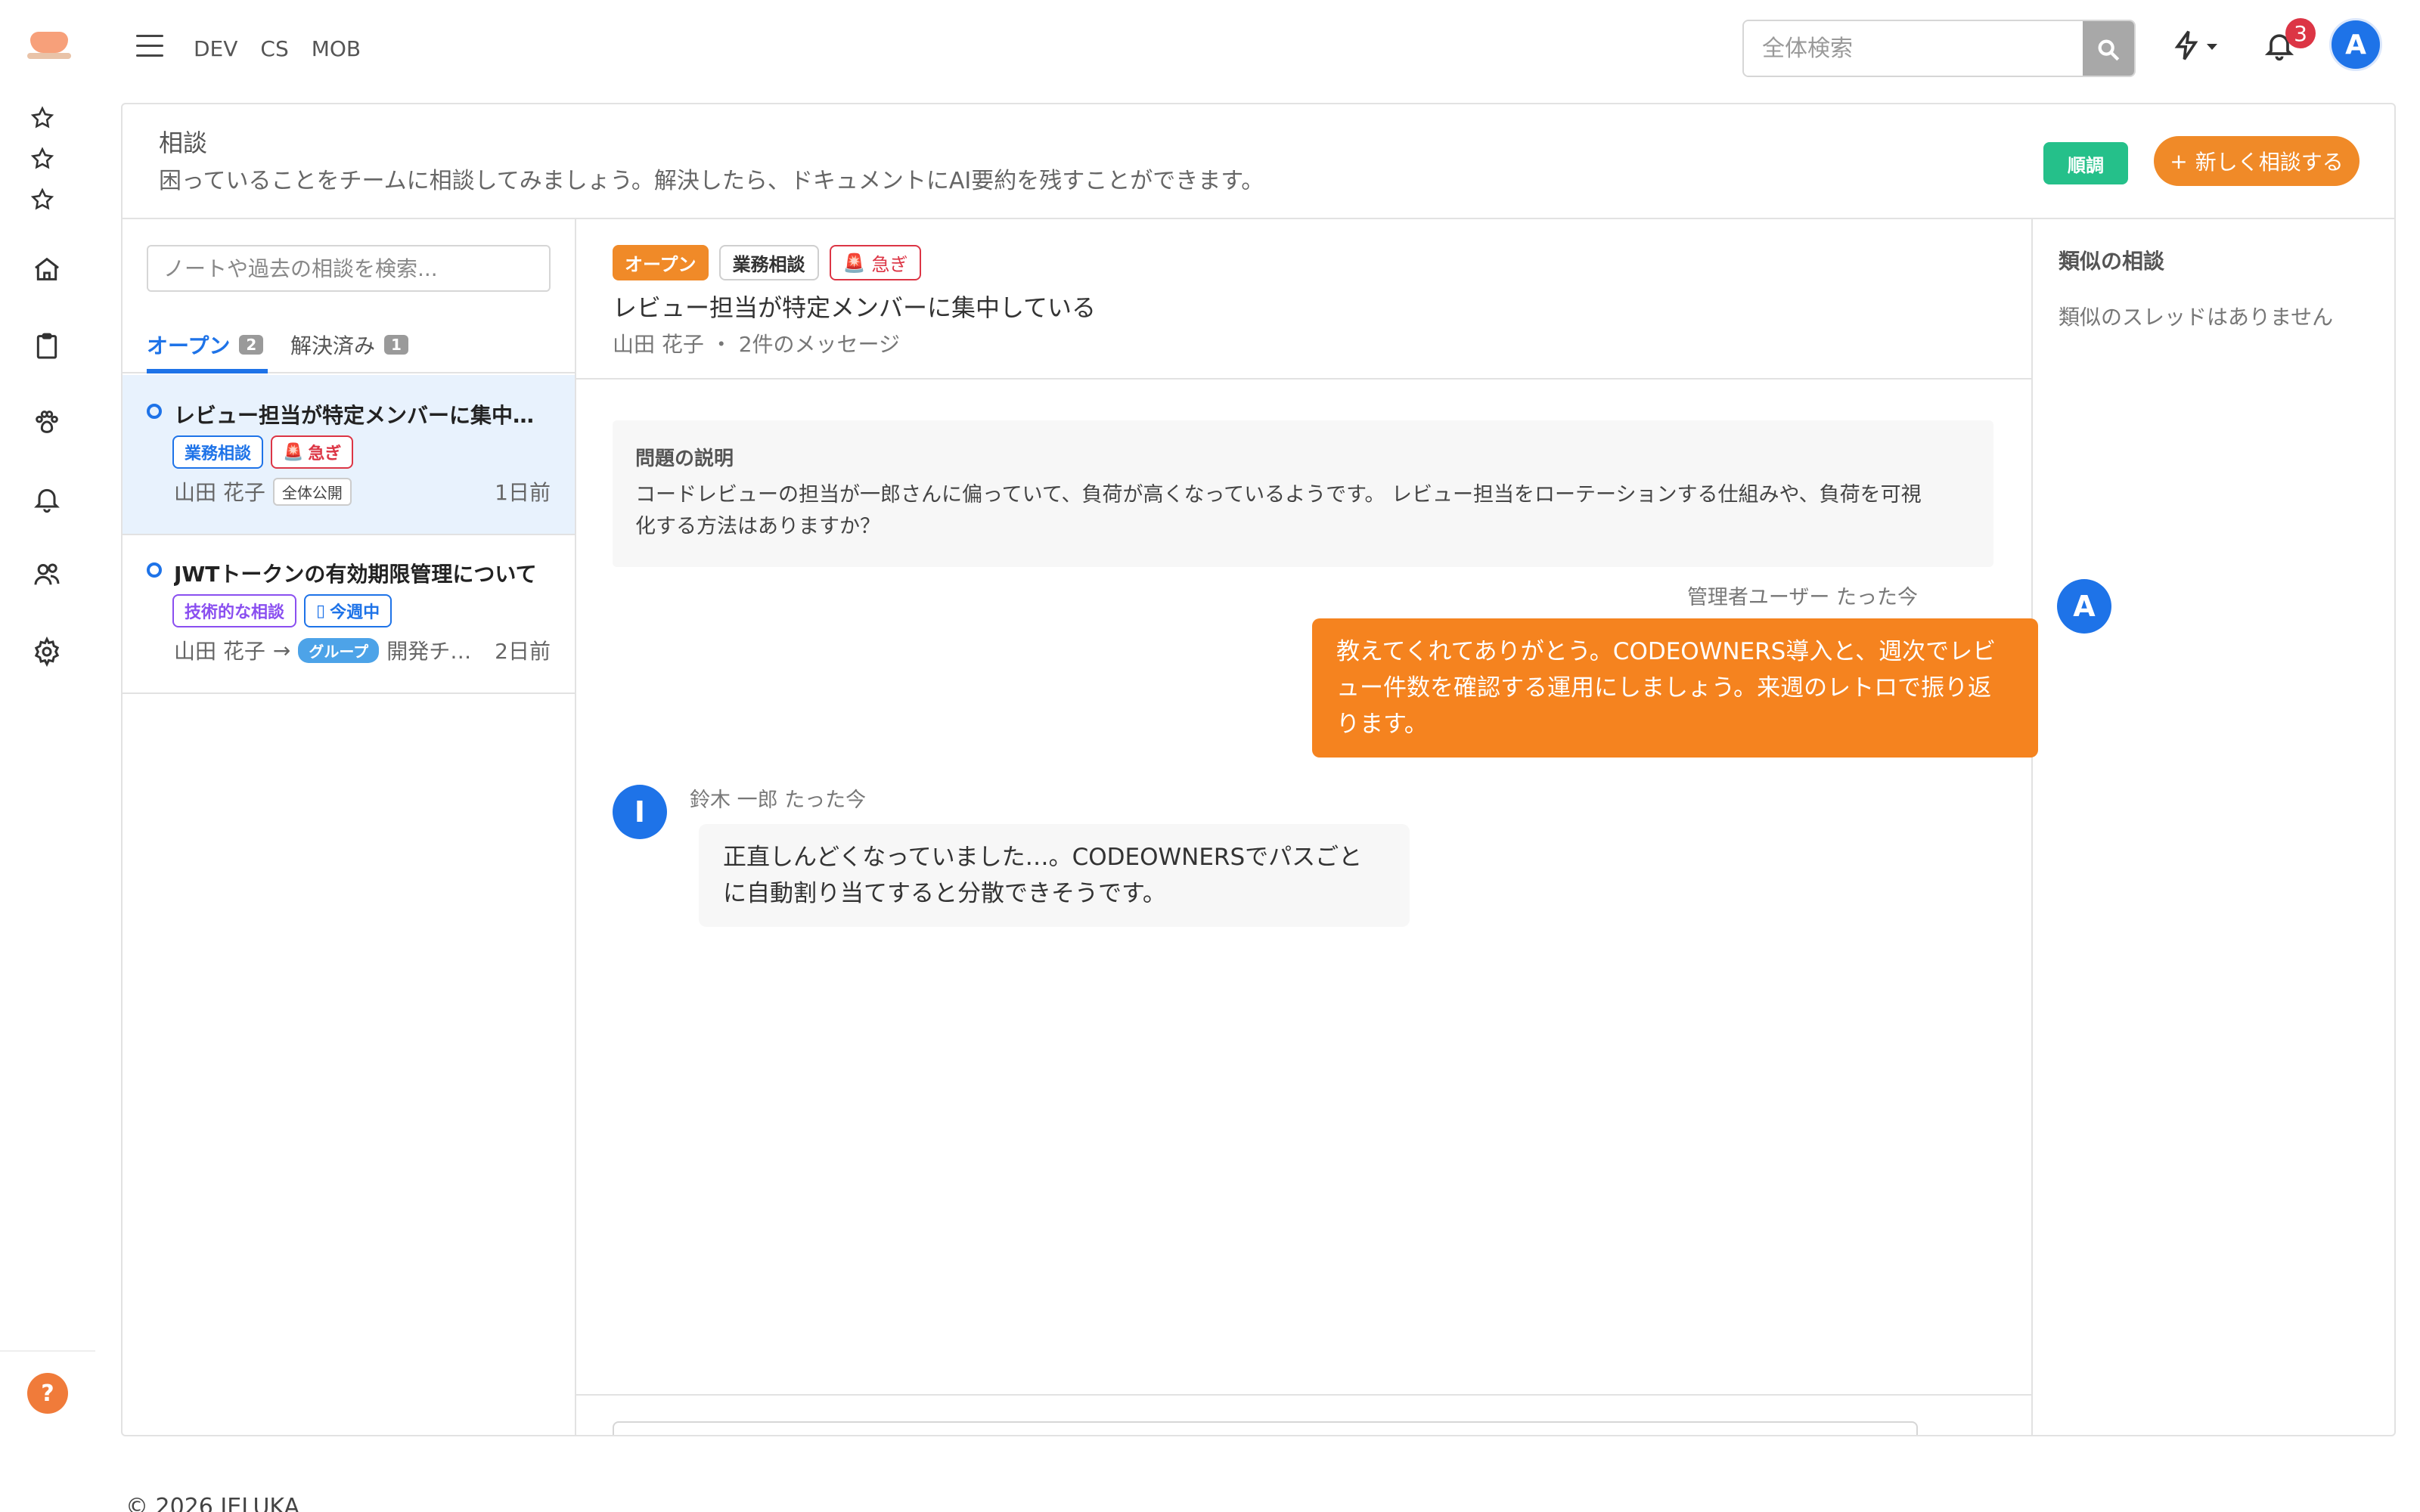 Image resolution: width=2420 pixels, height=1512 pixels. I want to click on list-item-time: 2日前, so click(523, 651).